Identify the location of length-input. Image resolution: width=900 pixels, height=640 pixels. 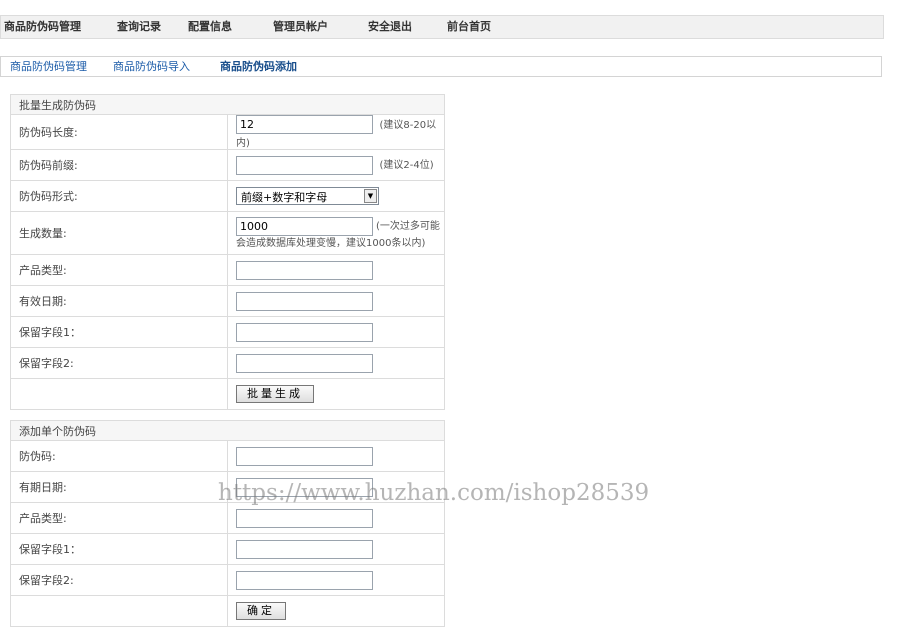
(304, 124).